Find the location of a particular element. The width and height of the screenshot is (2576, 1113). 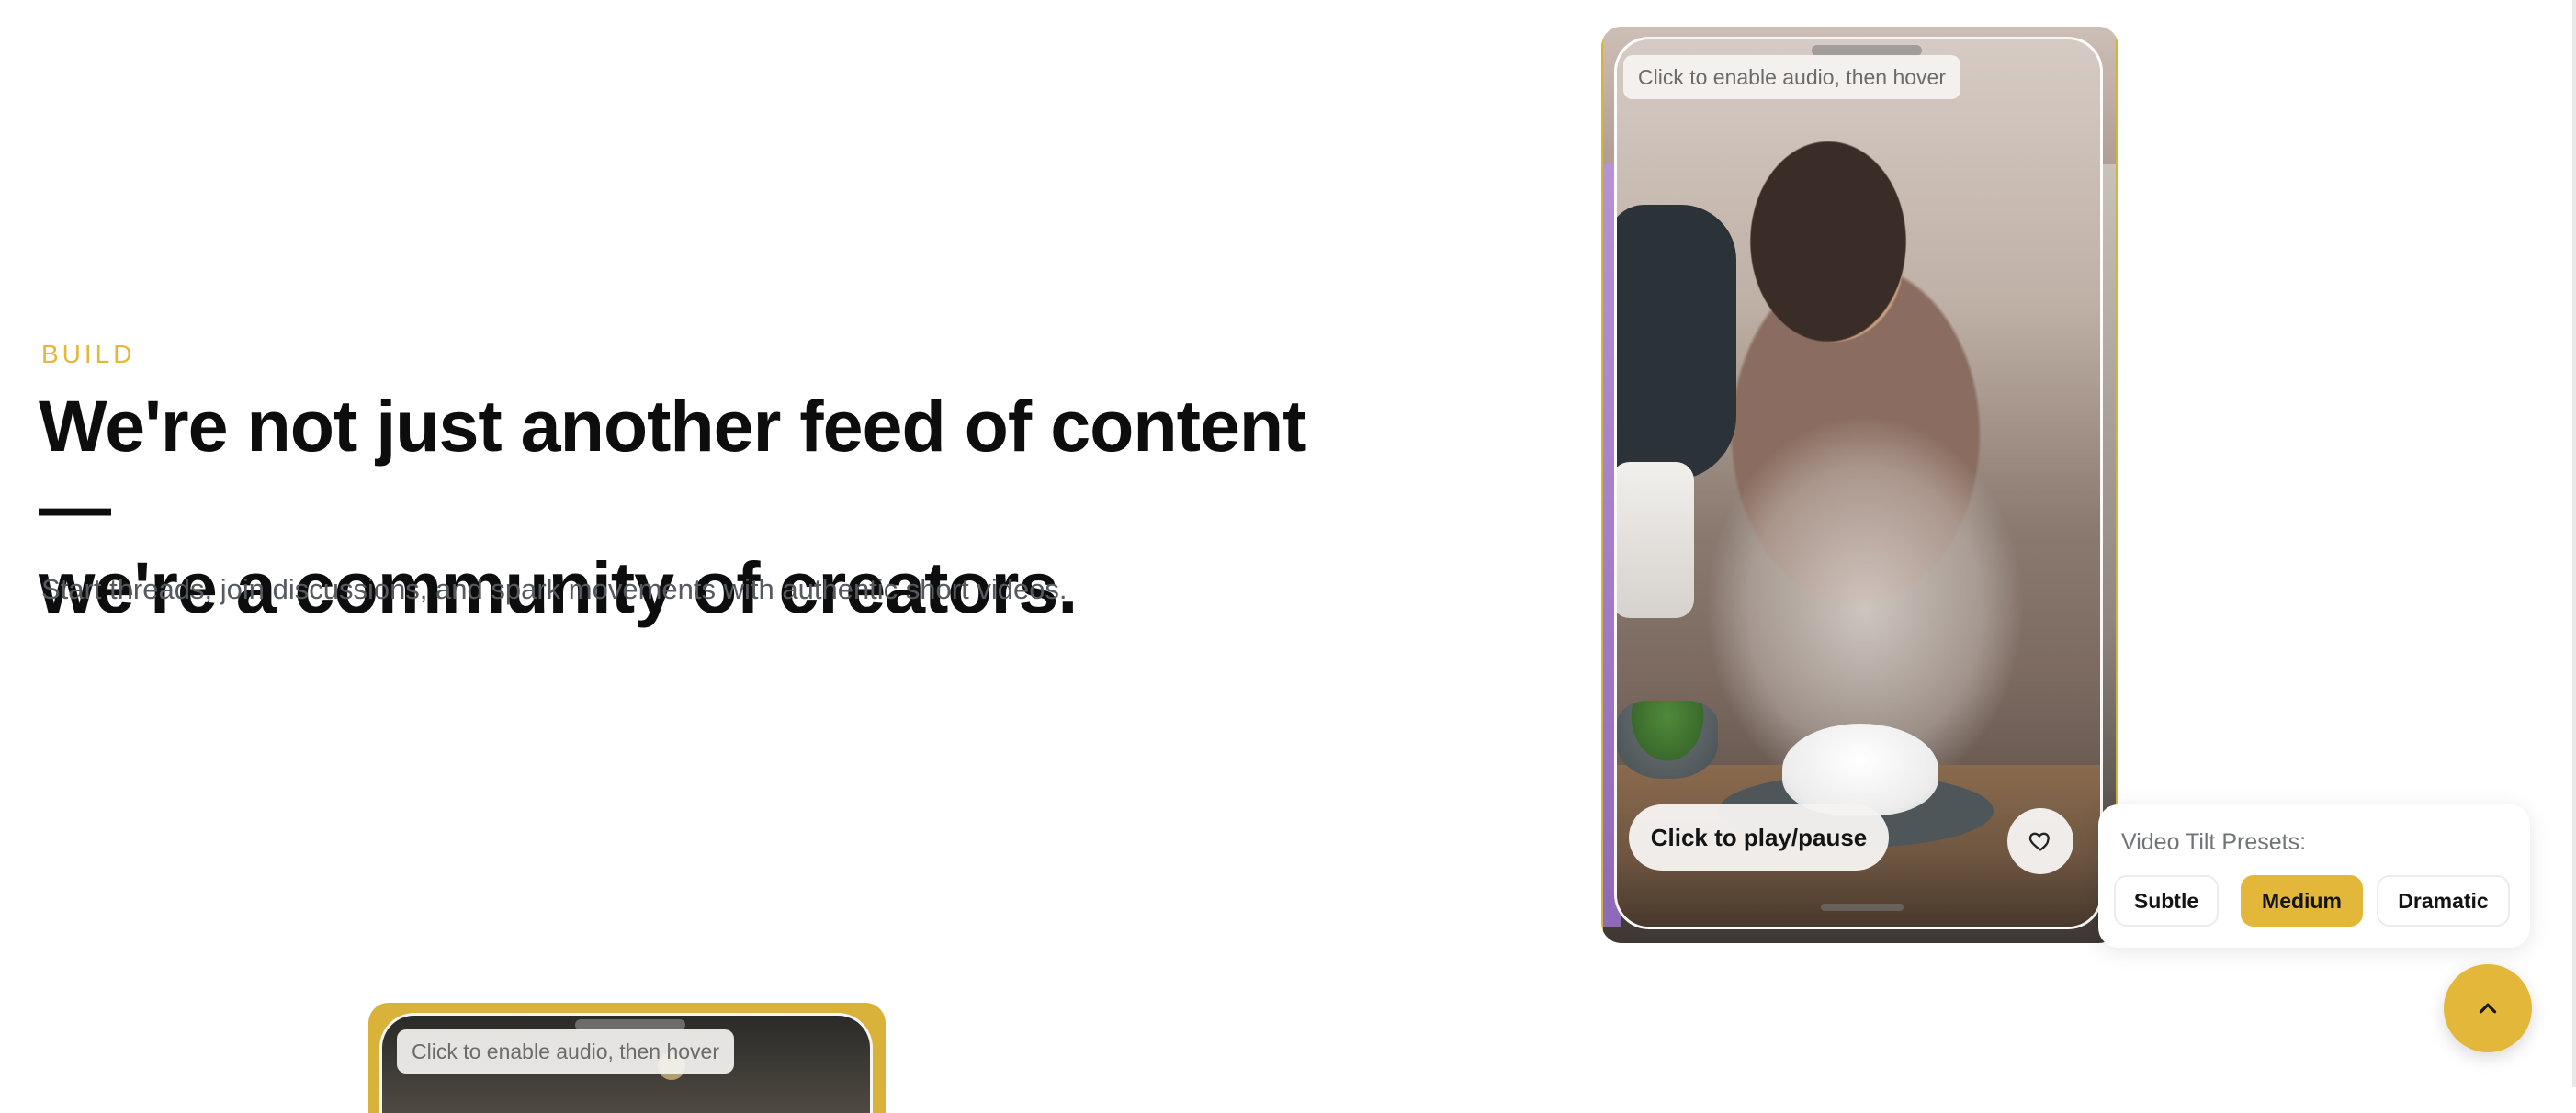

enable-audio-hint-2: Click to enable audio, then hover is located at coordinates (565, 1052).